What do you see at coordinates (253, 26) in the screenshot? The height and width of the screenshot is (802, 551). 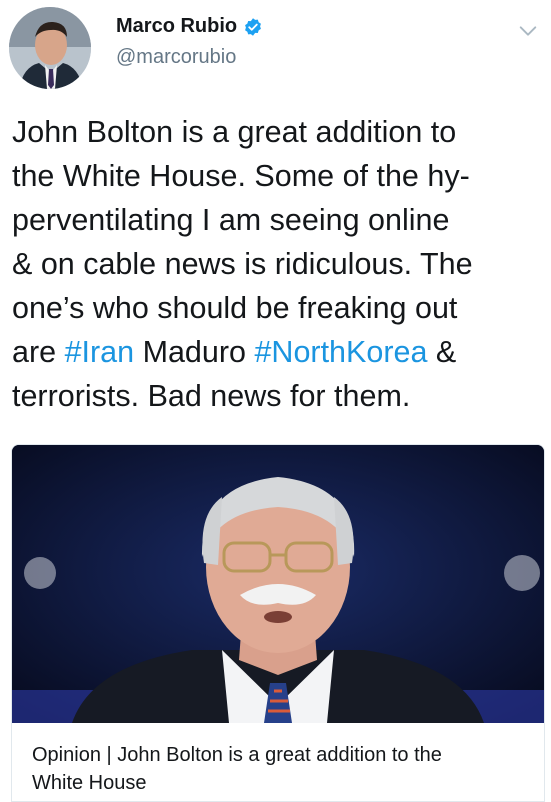 I see `verified-badge-icon` at bounding box center [253, 26].